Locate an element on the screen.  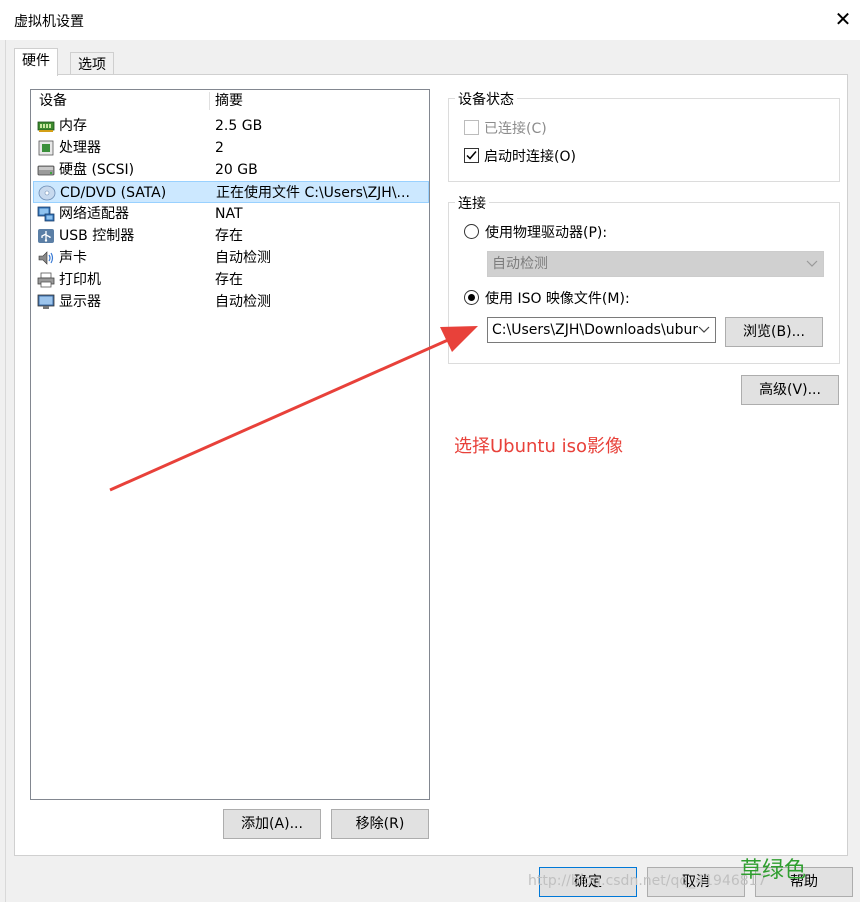
tab-hardware: 硬件 is located at coordinates (36, 62).